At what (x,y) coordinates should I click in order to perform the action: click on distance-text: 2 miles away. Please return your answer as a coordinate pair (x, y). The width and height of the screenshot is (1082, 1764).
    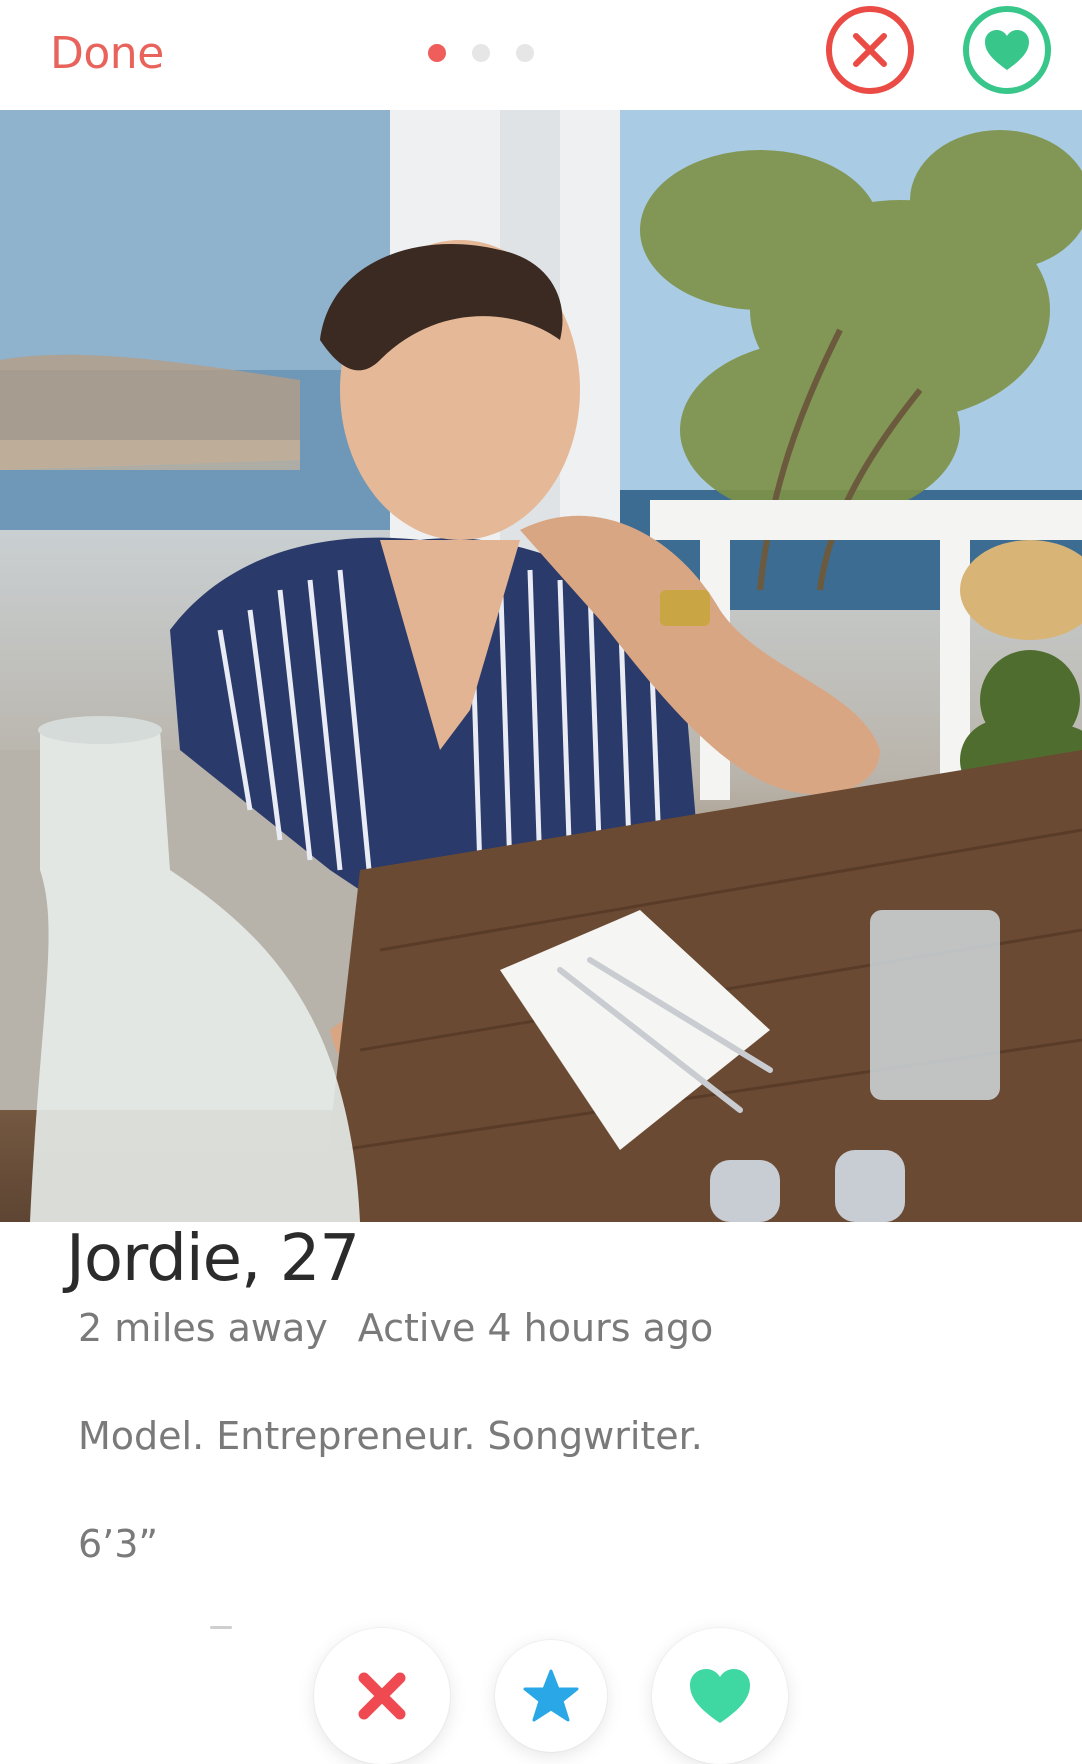
    Looking at the image, I should click on (203, 1328).